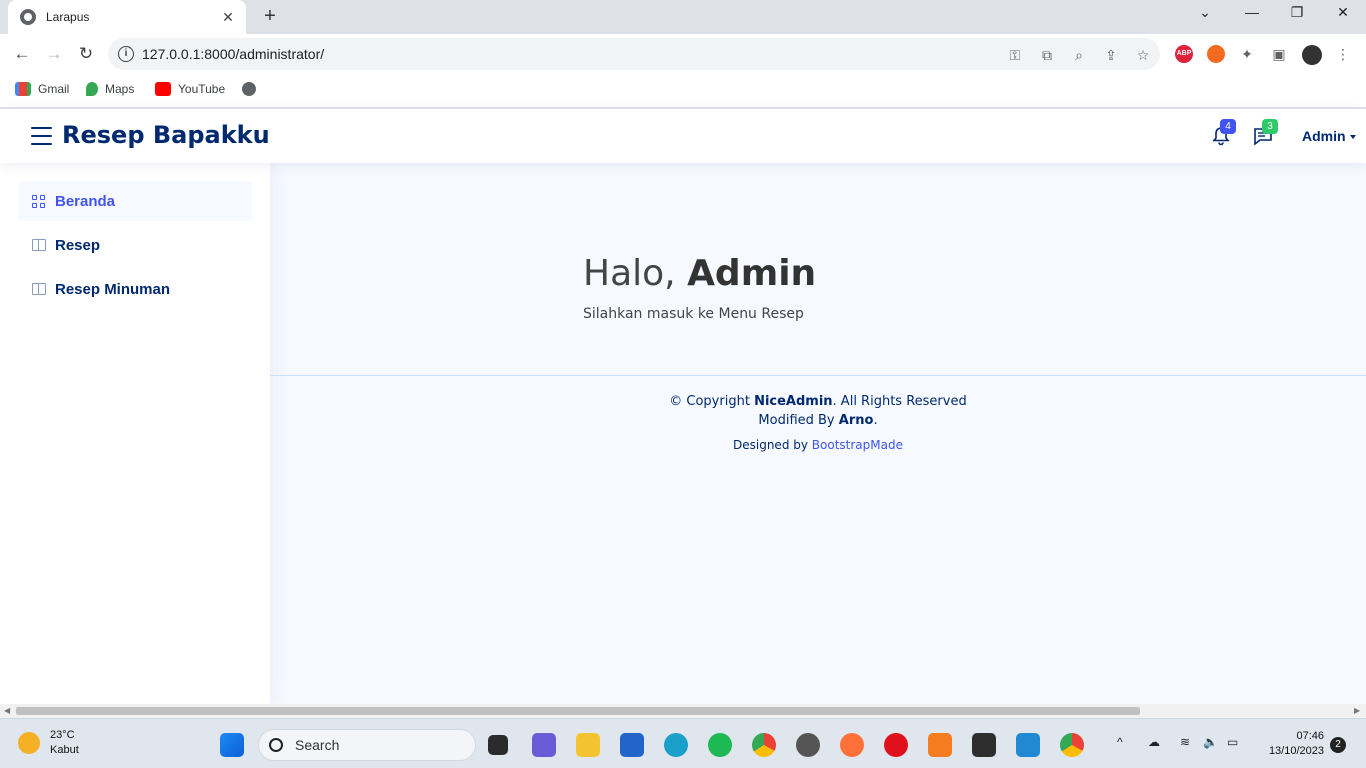 The image size is (1366, 768). I want to click on bookmark-youtube: YouTube, so click(190, 89).